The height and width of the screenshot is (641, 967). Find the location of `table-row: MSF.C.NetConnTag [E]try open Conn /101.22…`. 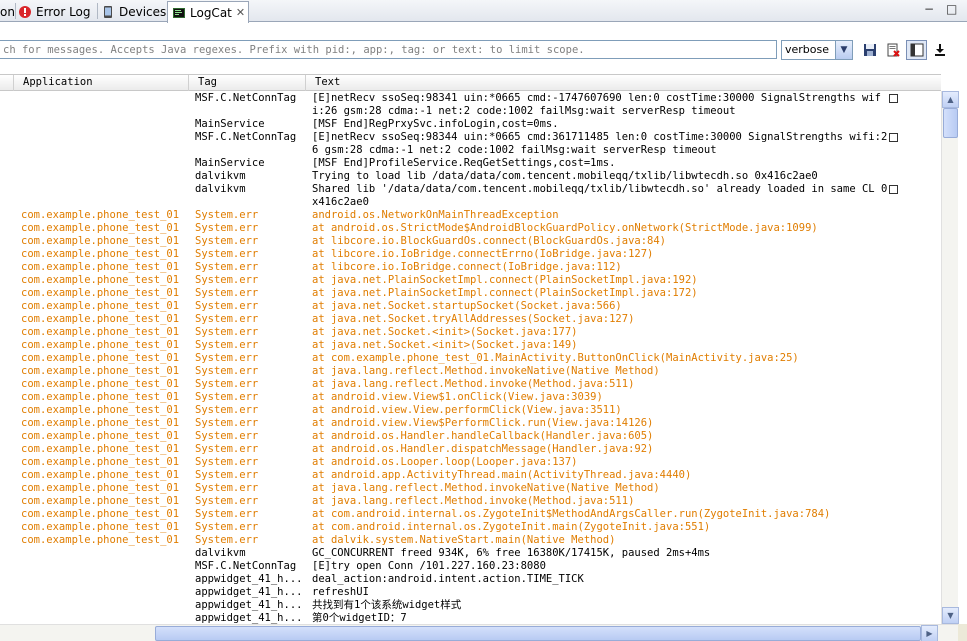

table-row: MSF.C.NetConnTag [E]try open Conn /101.22… is located at coordinates (470, 566).